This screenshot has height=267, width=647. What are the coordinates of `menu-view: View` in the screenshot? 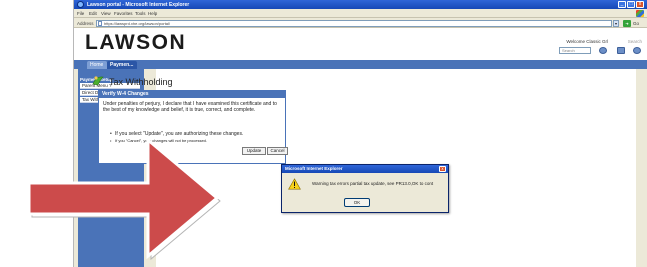 It's located at (106, 13).